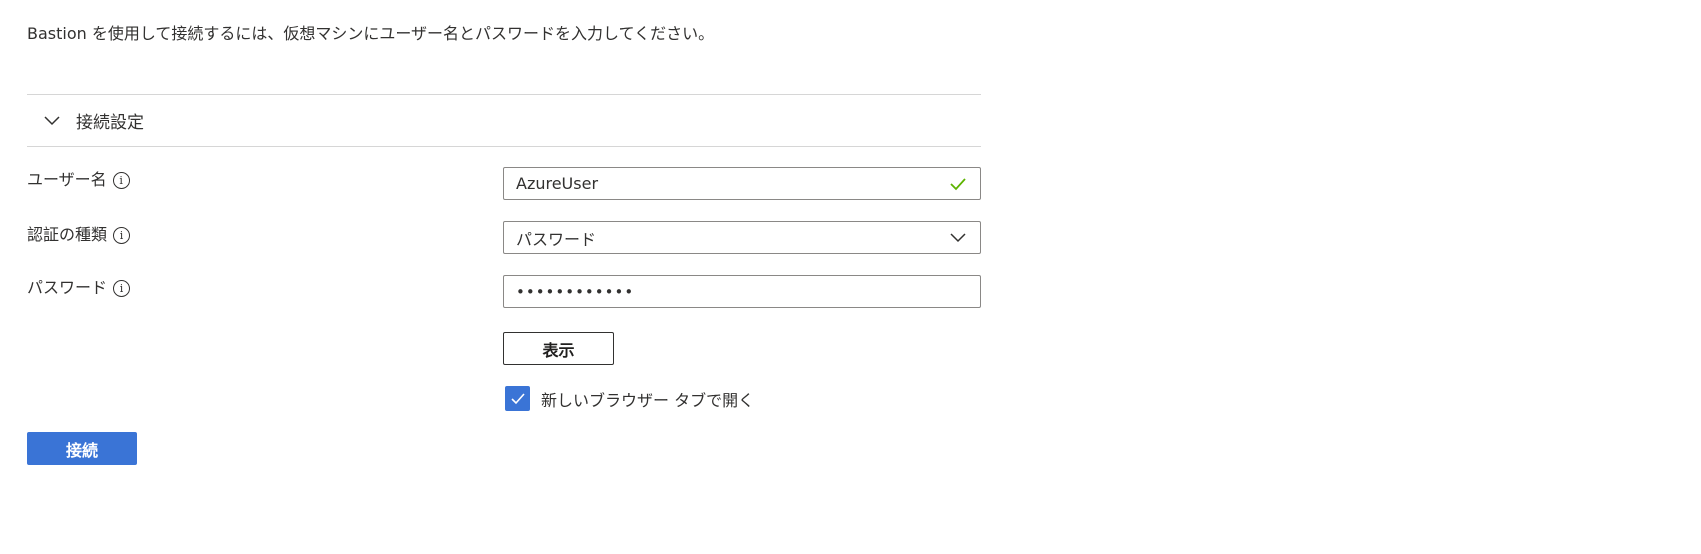  I want to click on connect-button: 接続, so click(82, 448).